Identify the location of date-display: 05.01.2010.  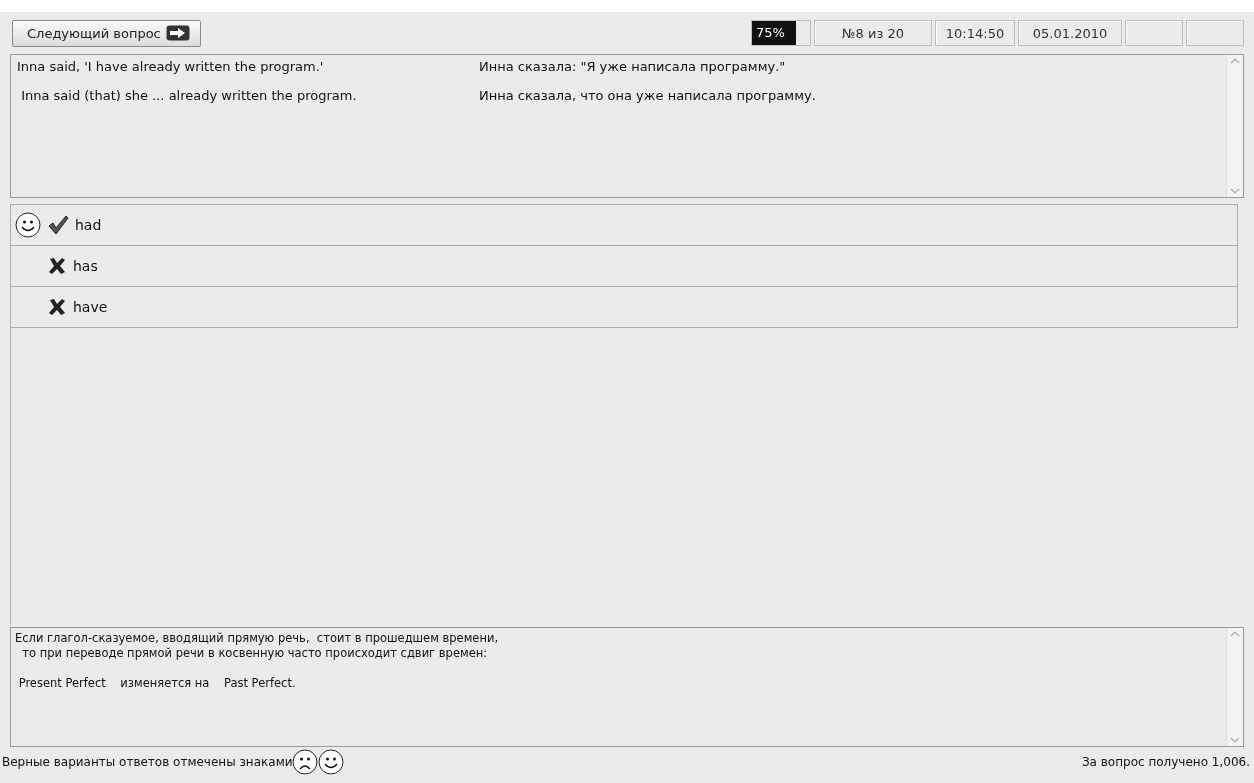
(1070, 33).